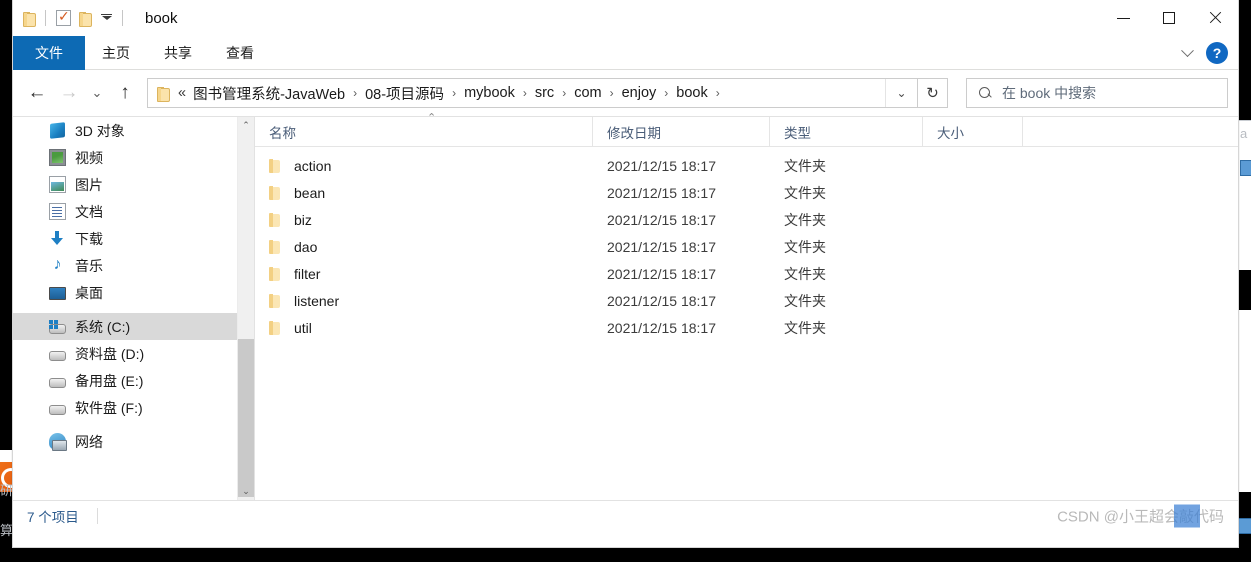 This screenshot has width=1251, height=562. Describe the element at coordinates (661, 192) in the screenshot. I see `file-date: 2021/12/15 18:17` at that location.